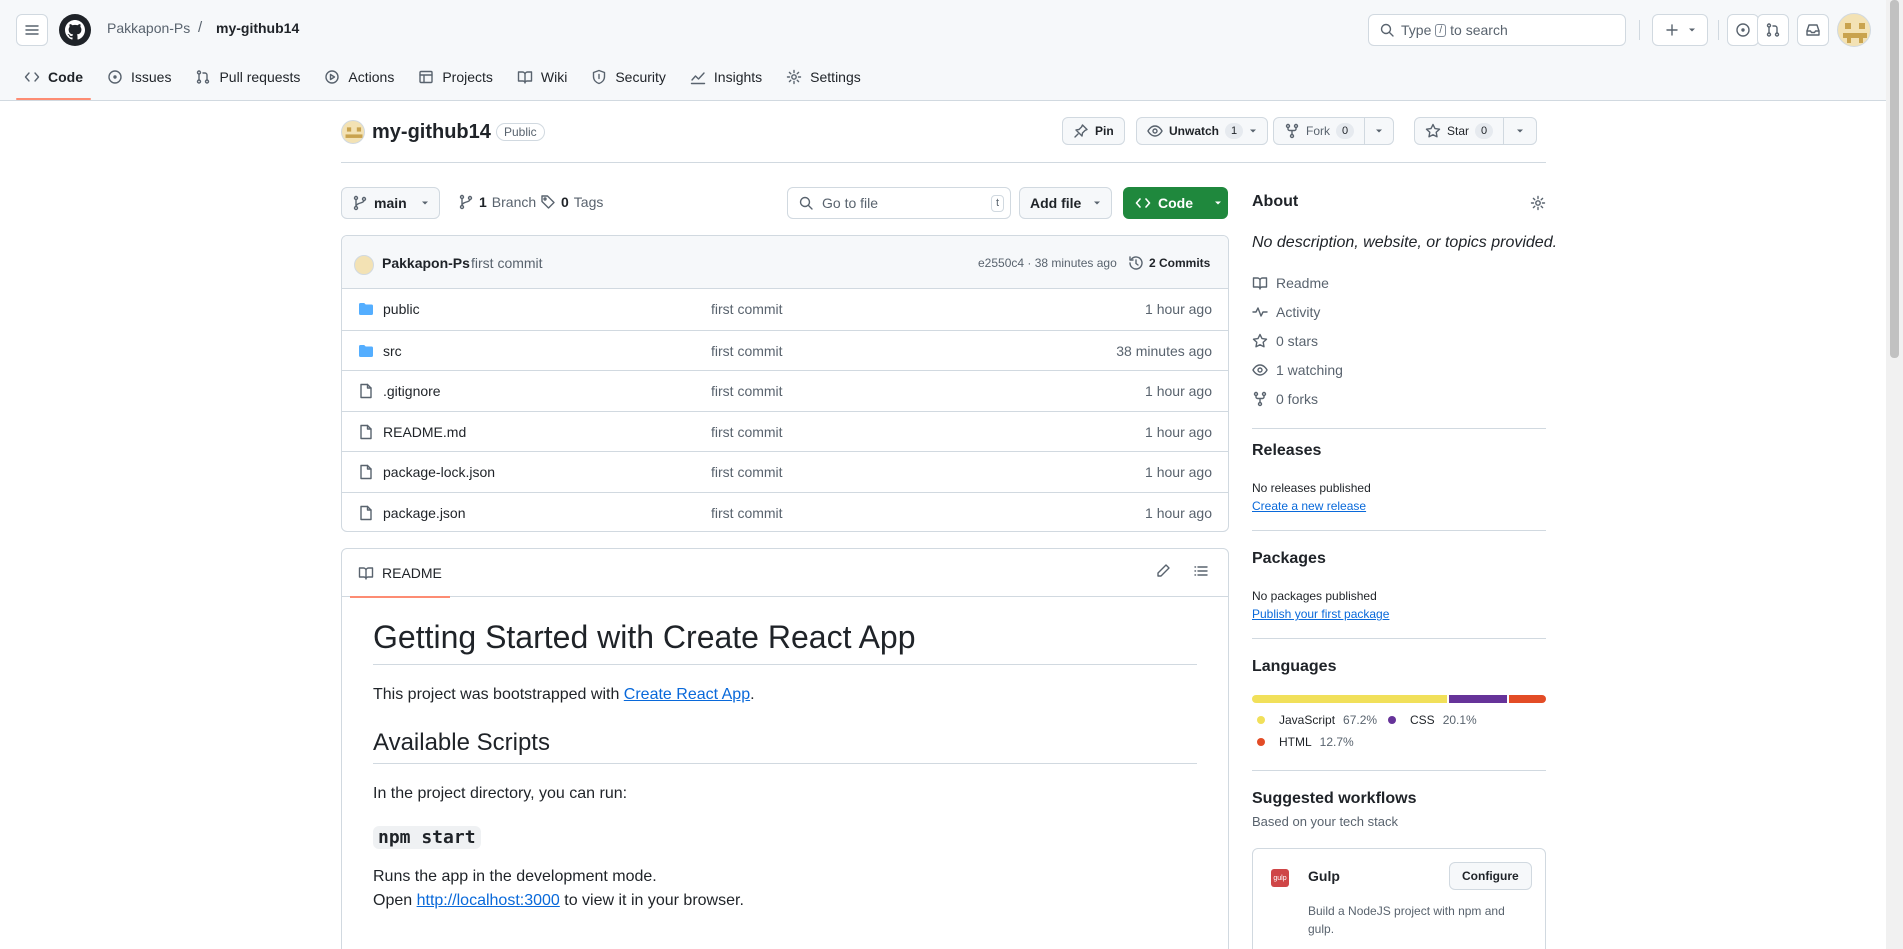 This screenshot has height=949, width=1903. I want to click on file-row: .gitignore first commit 1 hour ago, so click(785, 390).